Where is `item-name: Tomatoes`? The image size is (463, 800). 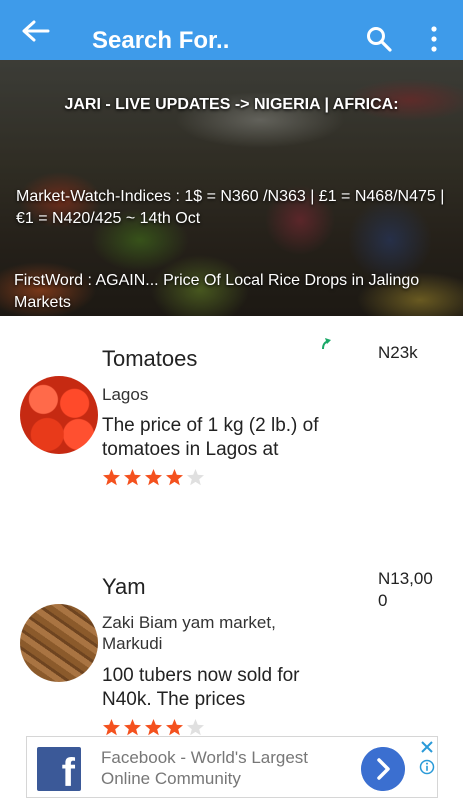 item-name: Tomatoes is located at coordinates (150, 358).